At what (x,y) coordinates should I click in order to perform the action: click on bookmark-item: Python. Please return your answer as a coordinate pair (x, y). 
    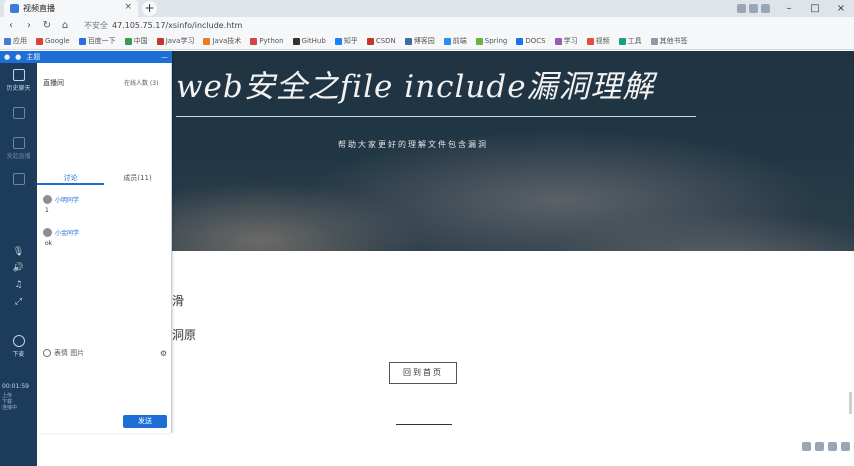
    Looking at the image, I should click on (267, 41).